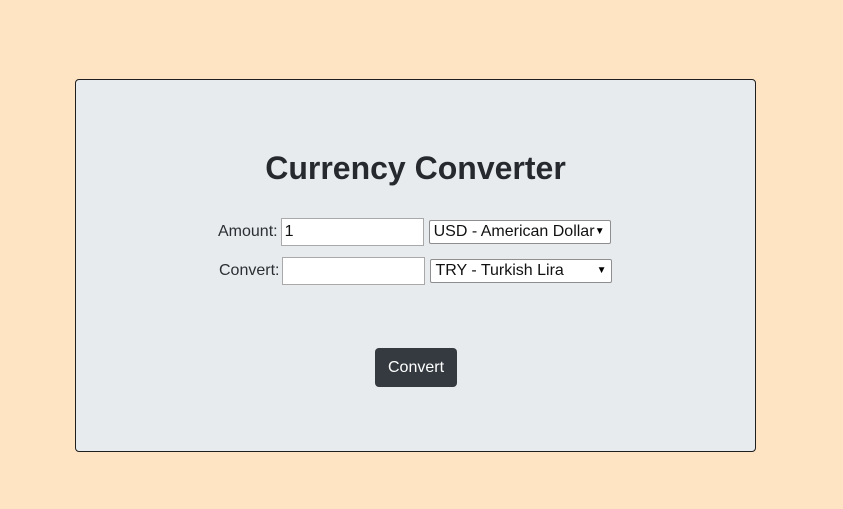 The height and width of the screenshot is (509, 843). I want to click on from-currency-value: USD - American Dollar, so click(514, 231).